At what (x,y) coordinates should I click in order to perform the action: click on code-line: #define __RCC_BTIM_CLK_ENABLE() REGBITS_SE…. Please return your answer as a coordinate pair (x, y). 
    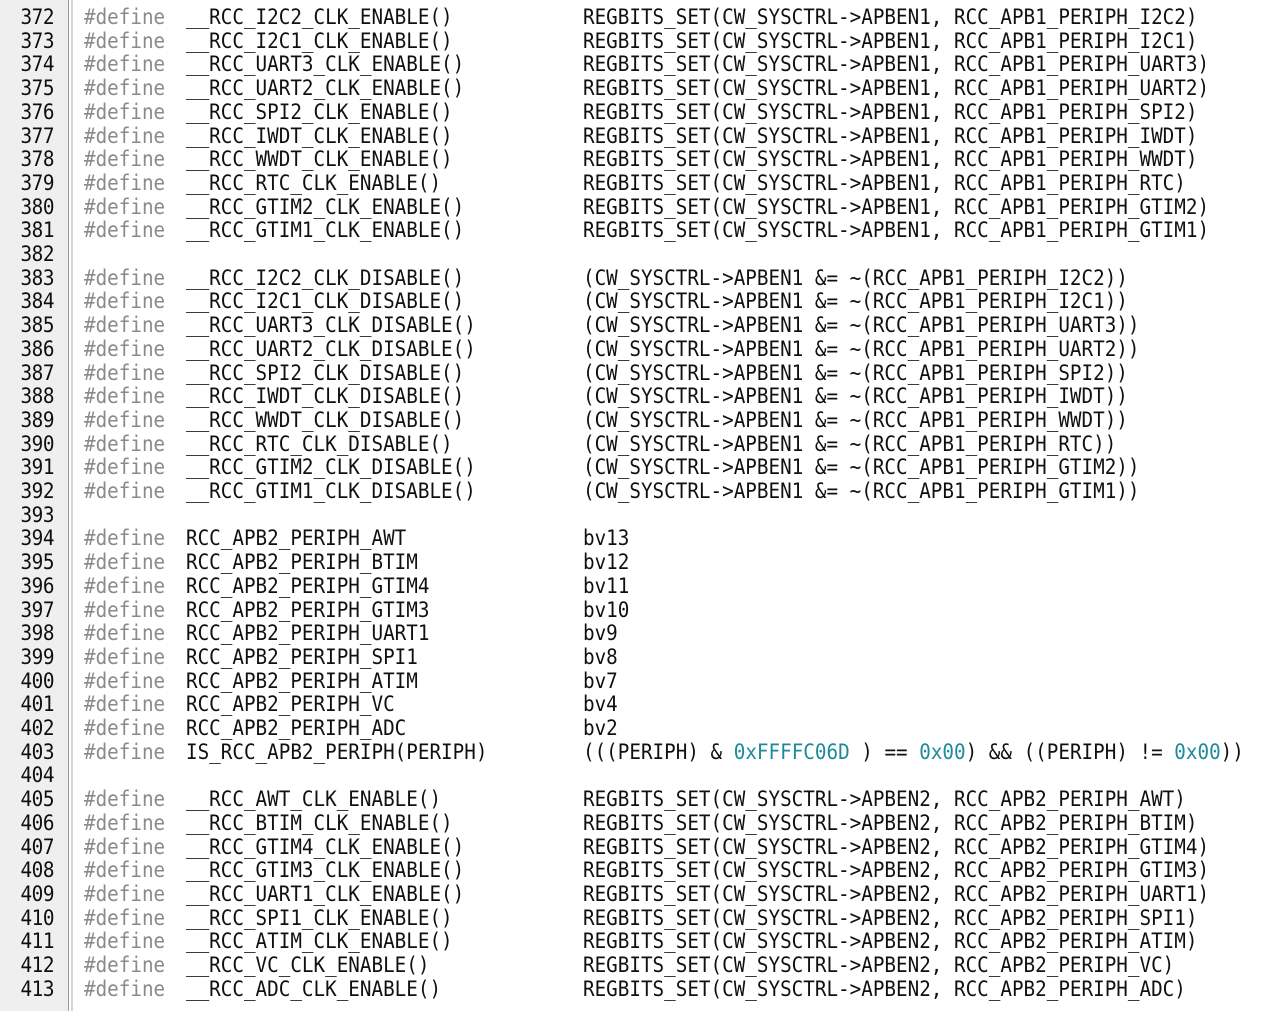
    Looking at the image, I should click on (640, 823).